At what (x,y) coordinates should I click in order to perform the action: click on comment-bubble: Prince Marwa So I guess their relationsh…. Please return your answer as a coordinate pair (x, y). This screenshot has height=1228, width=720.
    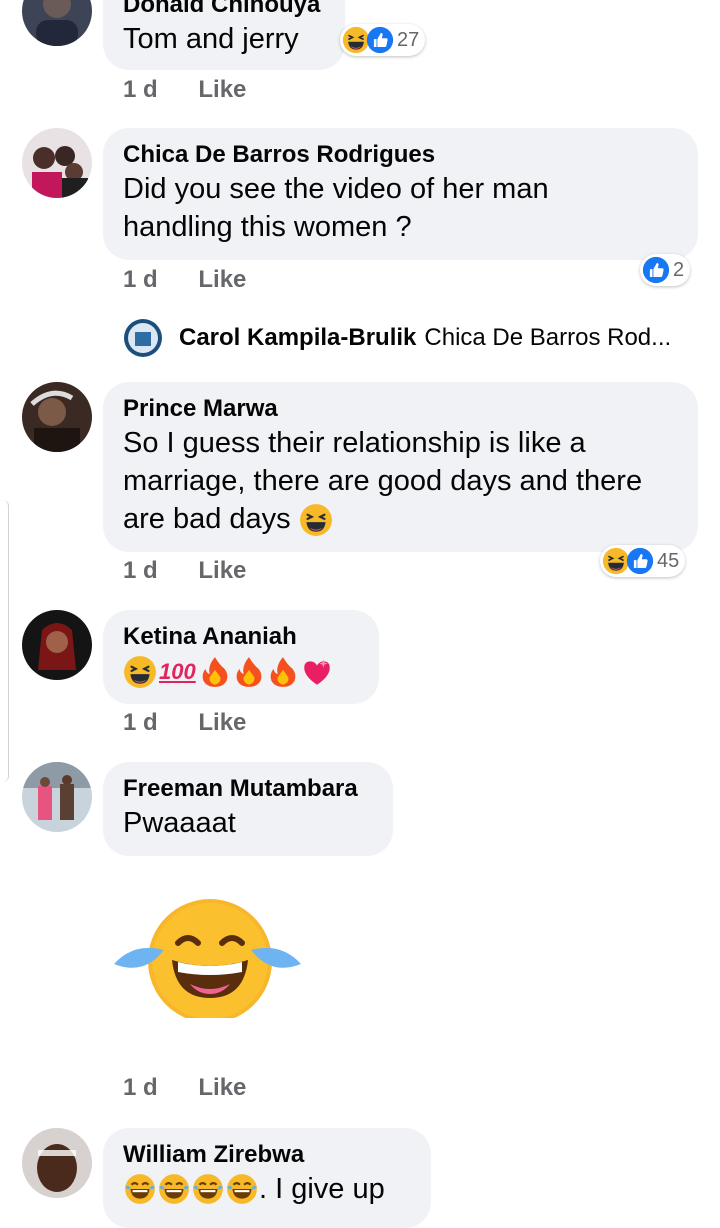
    Looking at the image, I should click on (400, 467).